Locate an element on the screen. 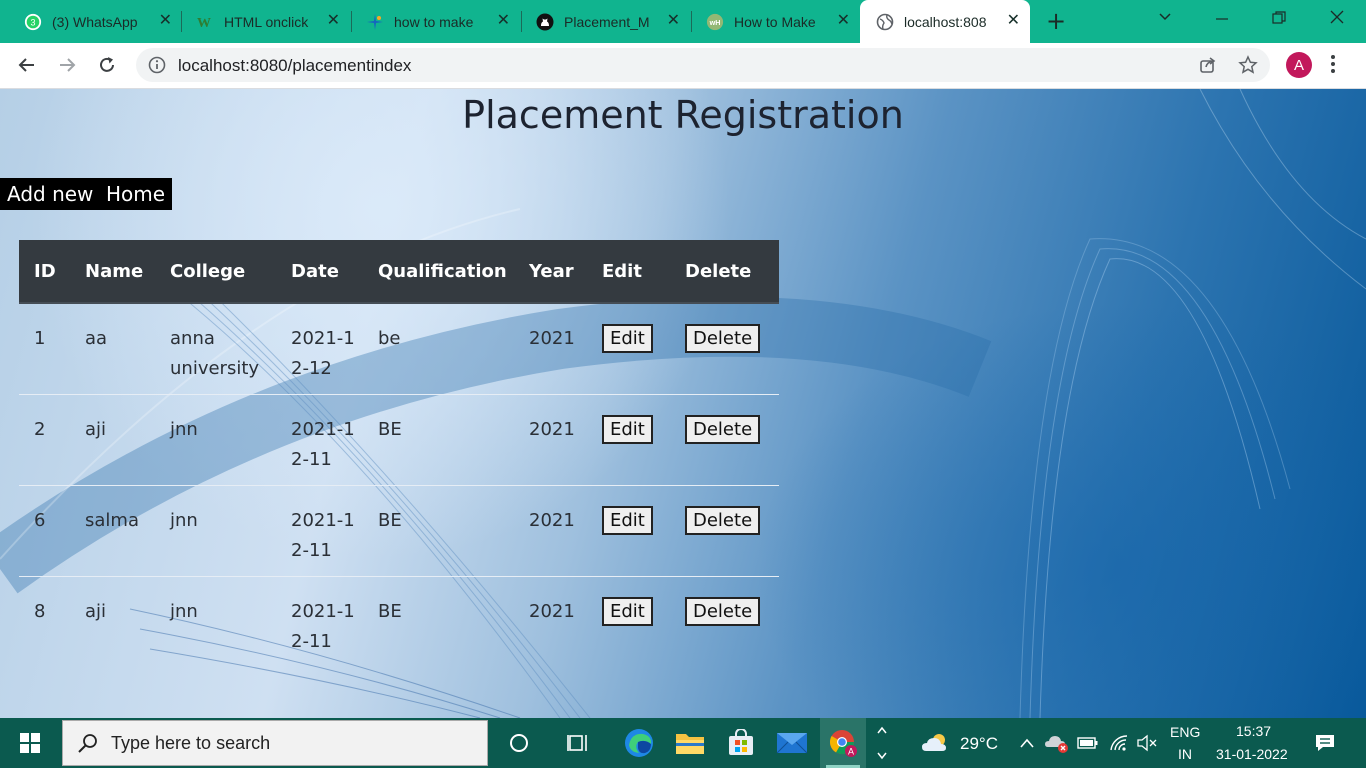 This screenshot has width=1366, height=768. file-explorer-icon is located at coordinates (690, 743).